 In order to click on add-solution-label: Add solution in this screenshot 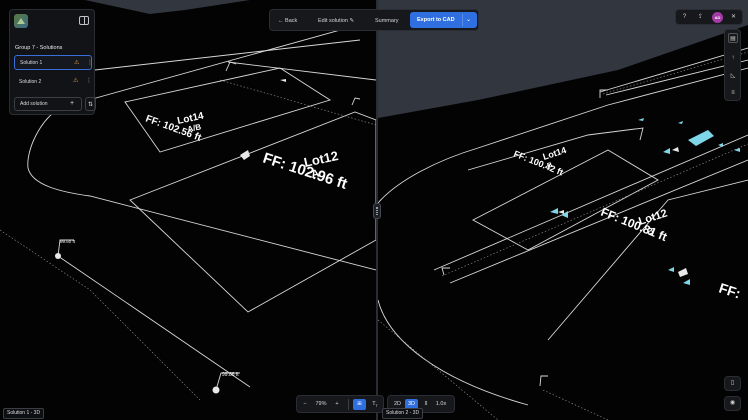, I will do `click(34, 104)`.